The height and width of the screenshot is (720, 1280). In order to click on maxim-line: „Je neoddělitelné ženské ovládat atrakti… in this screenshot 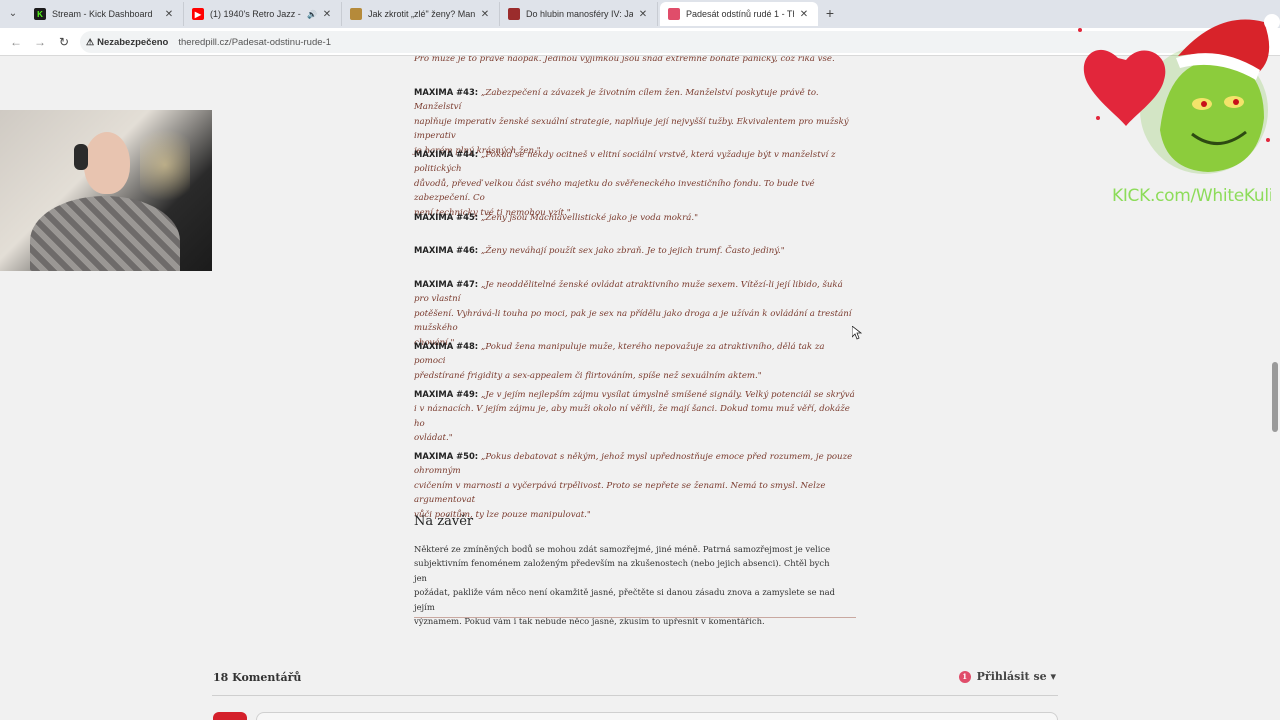, I will do `click(628, 292)`.